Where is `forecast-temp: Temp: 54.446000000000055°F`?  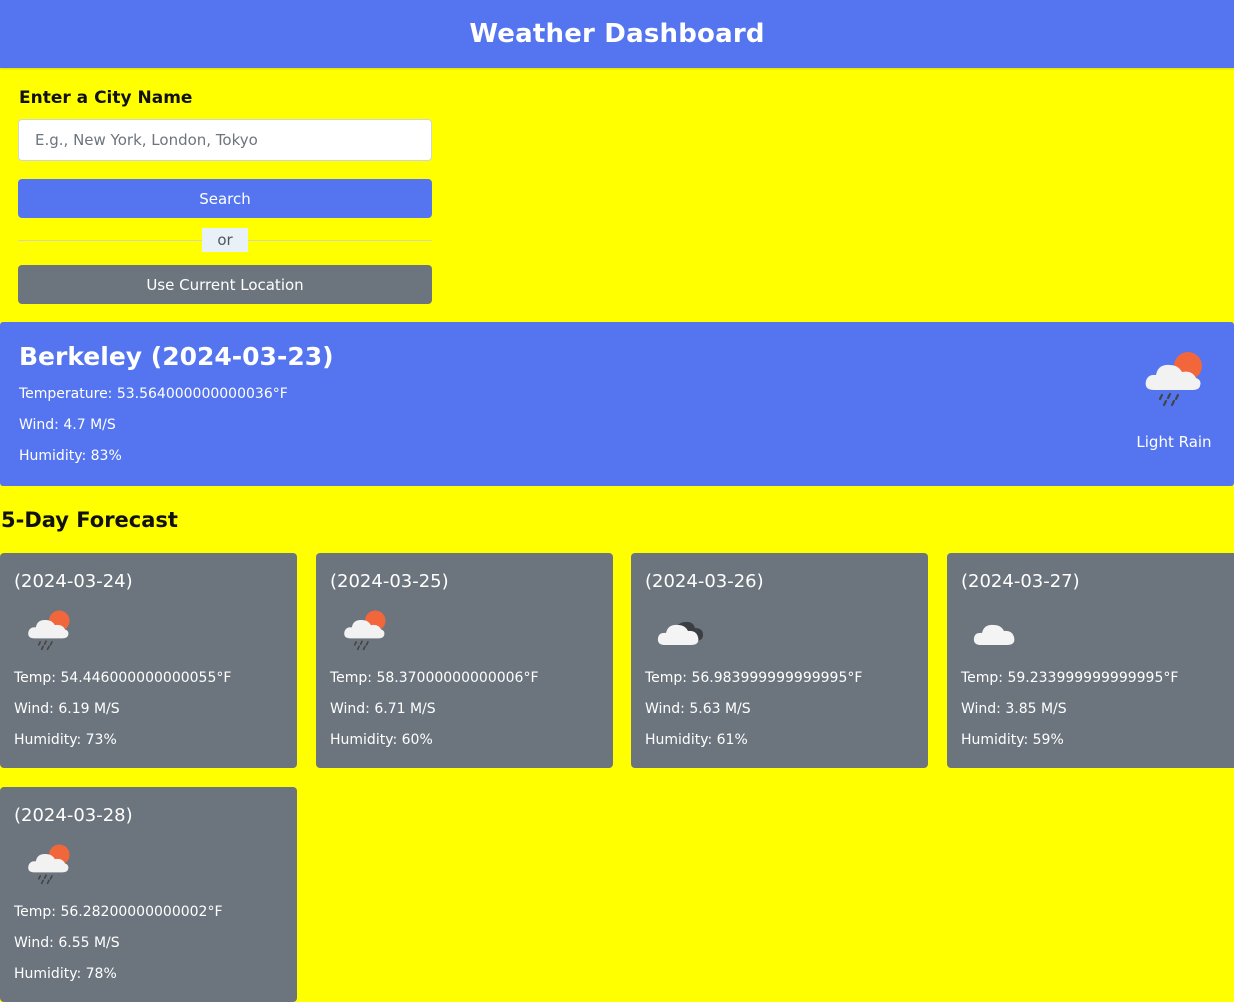
forecast-temp: Temp: 54.446000000000055°F is located at coordinates (123, 678).